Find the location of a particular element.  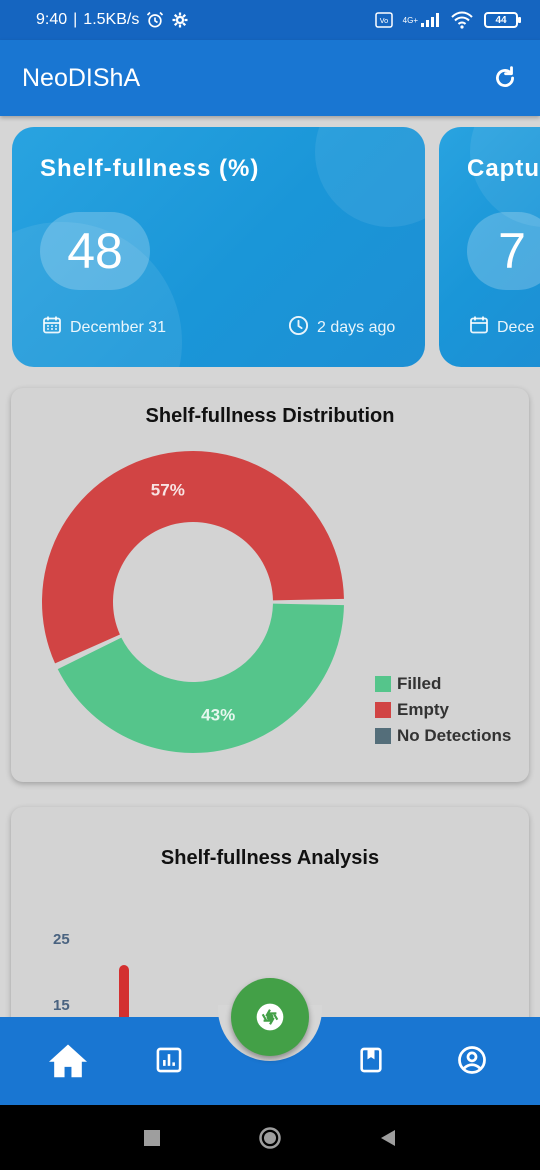

back-button is located at coordinates (388, 1138).